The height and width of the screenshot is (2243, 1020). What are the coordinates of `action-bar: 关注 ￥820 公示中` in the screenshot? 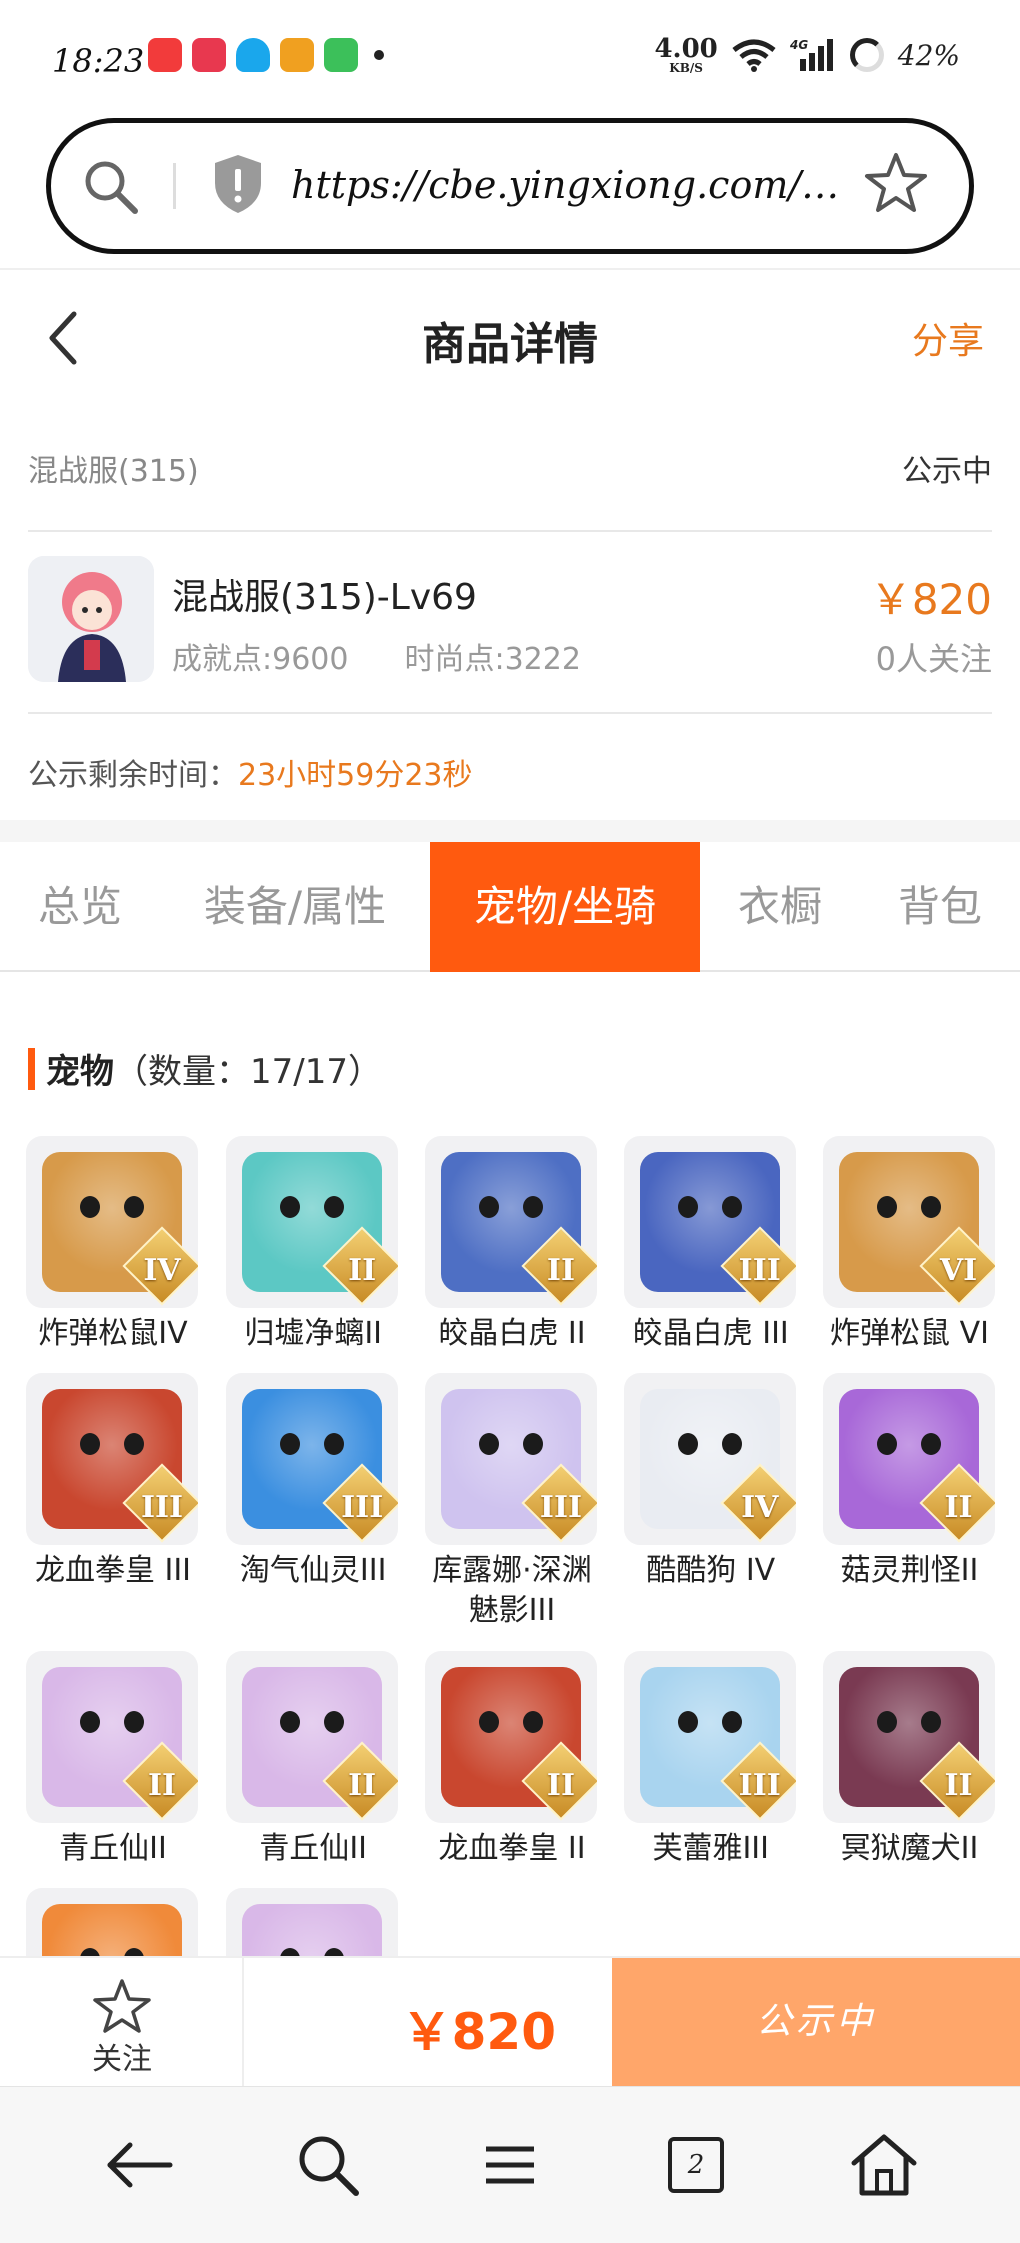 It's located at (510, 2022).